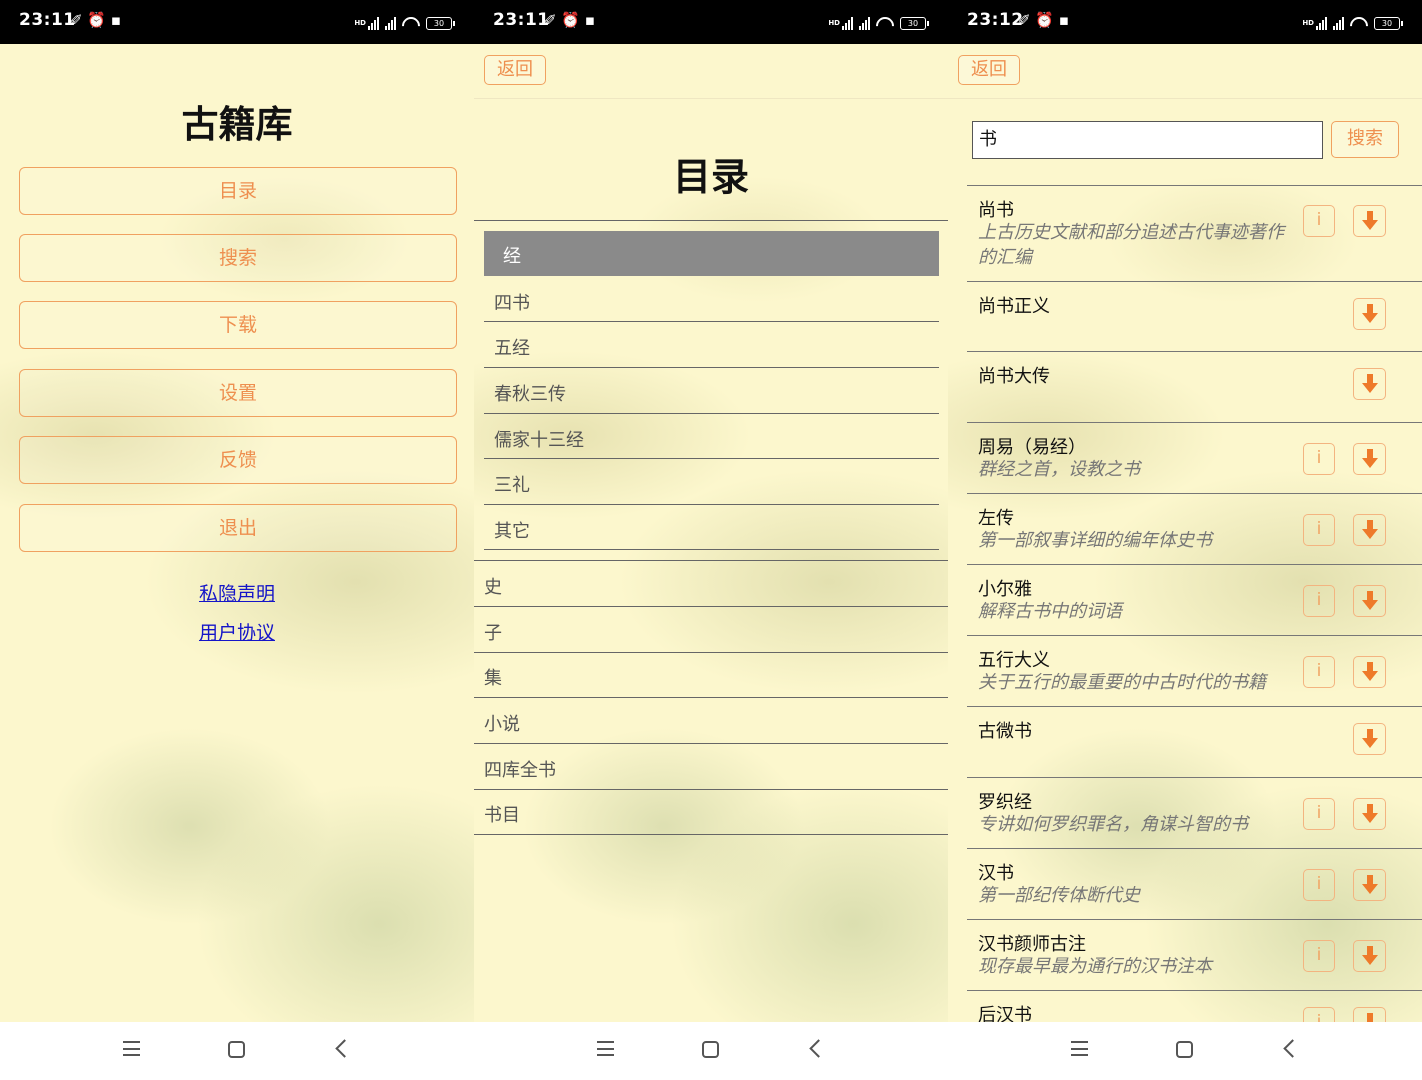  What do you see at coordinates (1005, 588) in the screenshot?
I see `book-title: 小尔雅` at bounding box center [1005, 588].